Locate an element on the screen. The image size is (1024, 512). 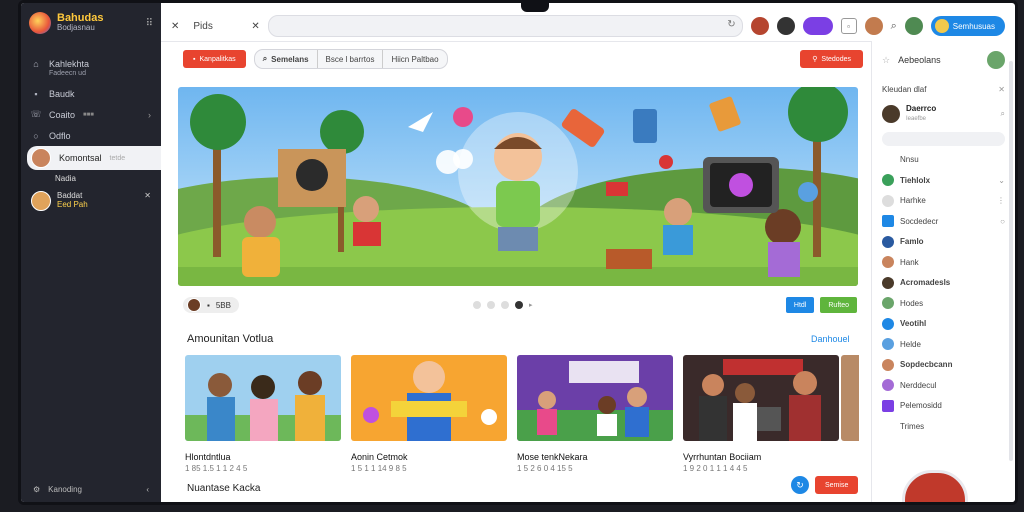
tab: ✕ Pids ✕ is located at coordinates (215, 26).